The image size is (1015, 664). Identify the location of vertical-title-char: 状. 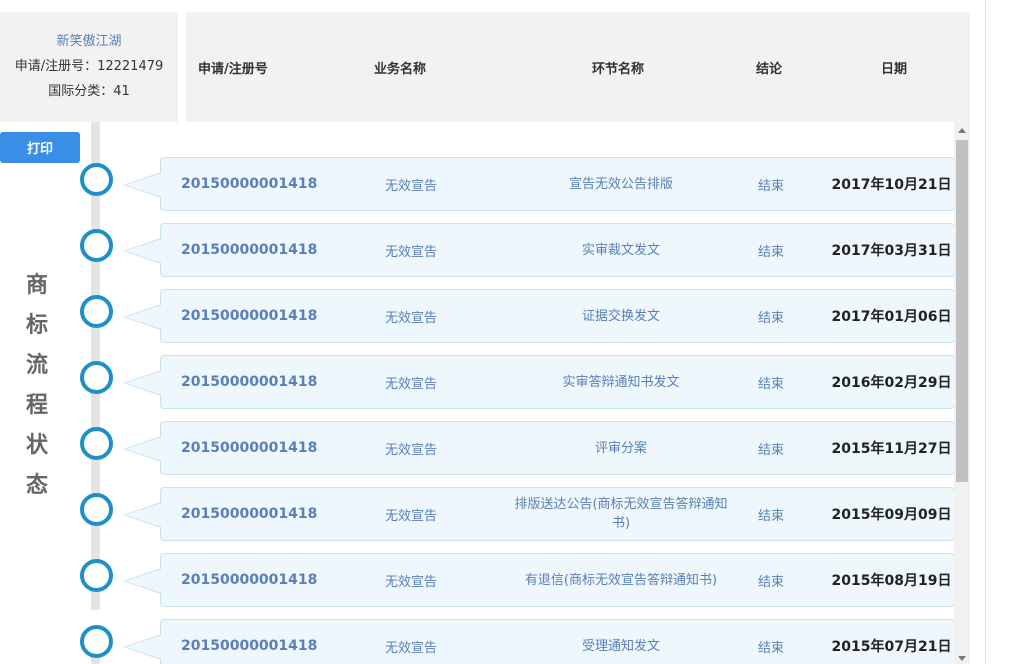
(36, 445).